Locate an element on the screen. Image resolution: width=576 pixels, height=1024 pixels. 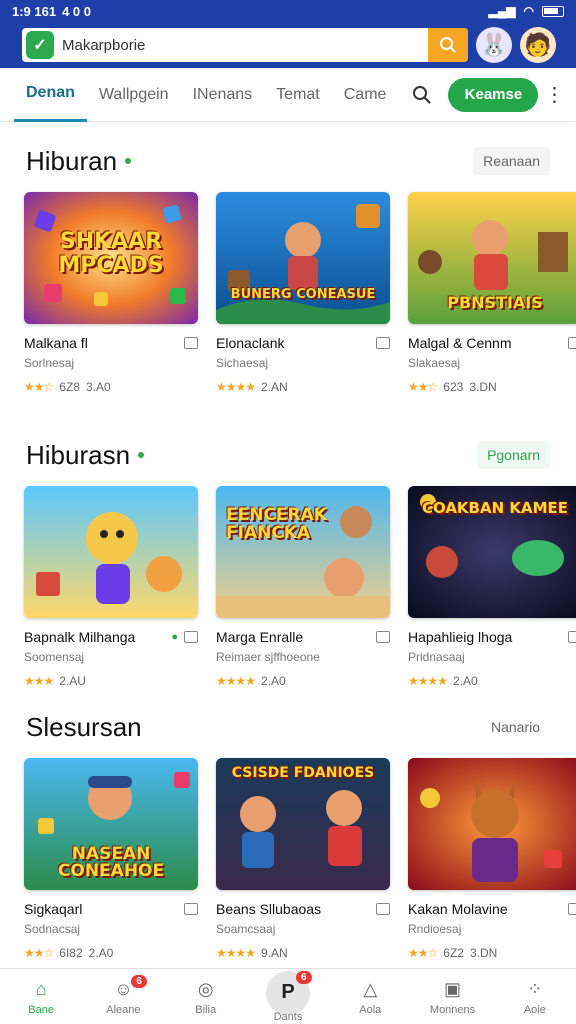
download-count: 3.A0 is located at coordinates (98, 387).